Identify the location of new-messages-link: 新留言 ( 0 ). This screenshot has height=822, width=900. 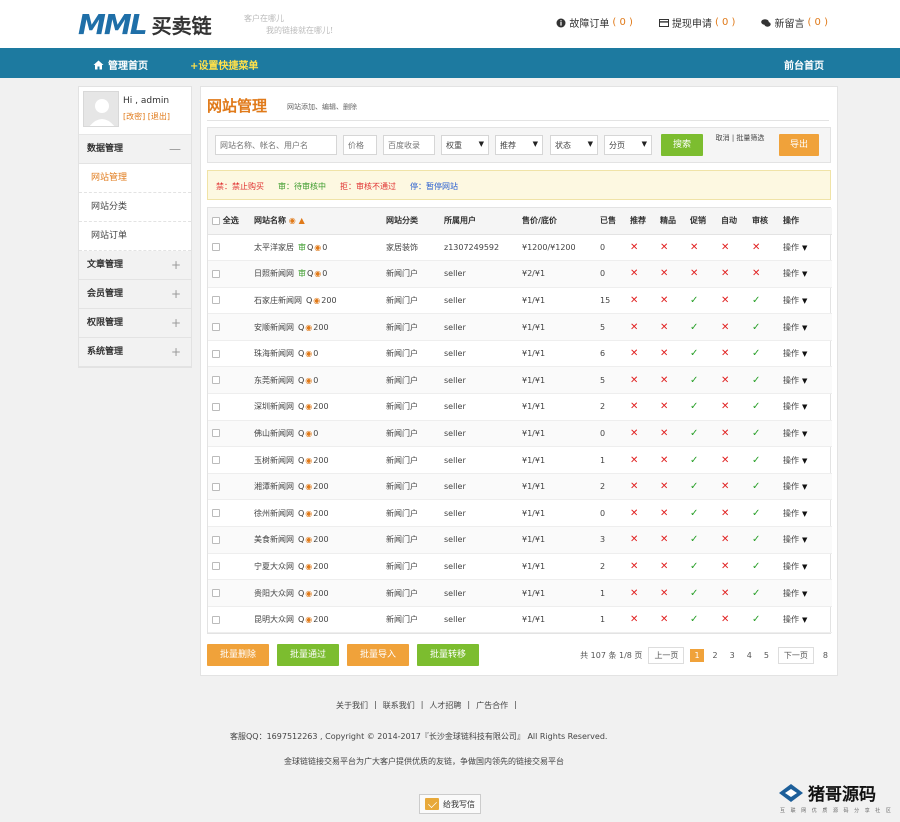
(794, 22).